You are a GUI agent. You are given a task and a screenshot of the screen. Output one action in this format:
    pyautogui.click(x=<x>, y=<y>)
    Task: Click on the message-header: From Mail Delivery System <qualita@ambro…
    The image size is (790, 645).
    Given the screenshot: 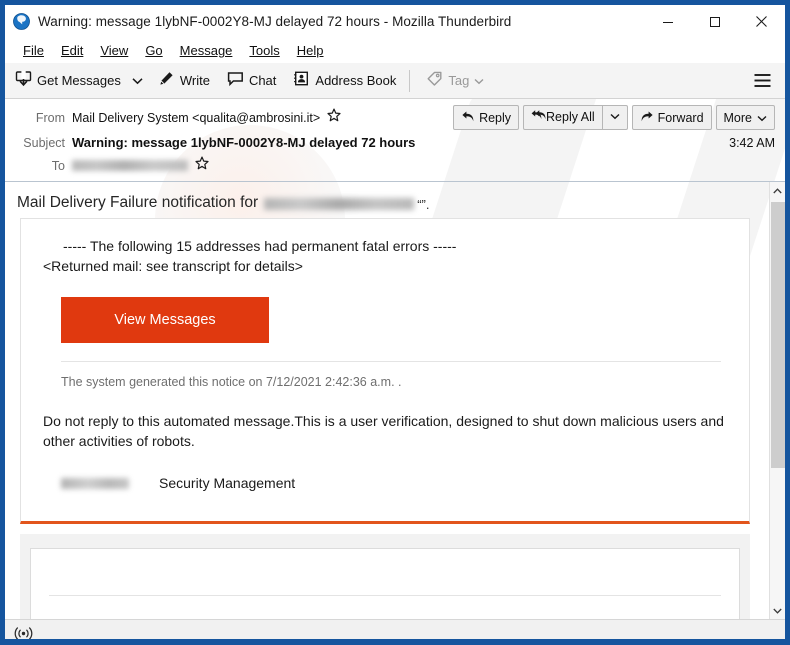 What is the action you would take?
    pyautogui.click(x=395, y=140)
    